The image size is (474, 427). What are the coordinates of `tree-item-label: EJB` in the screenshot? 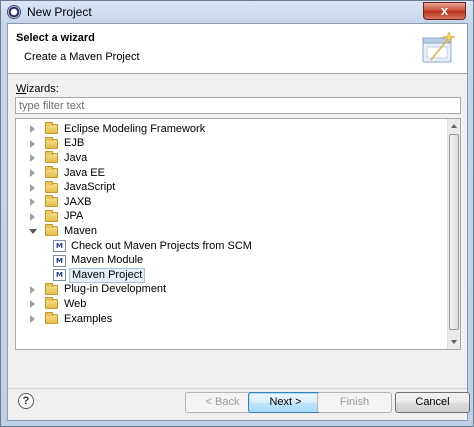 It's located at (74, 143).